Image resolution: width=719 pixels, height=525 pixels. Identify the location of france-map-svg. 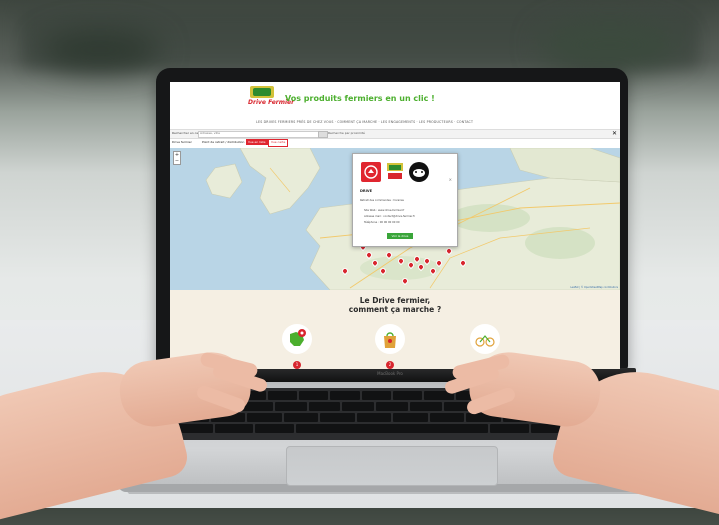
(298, 337).